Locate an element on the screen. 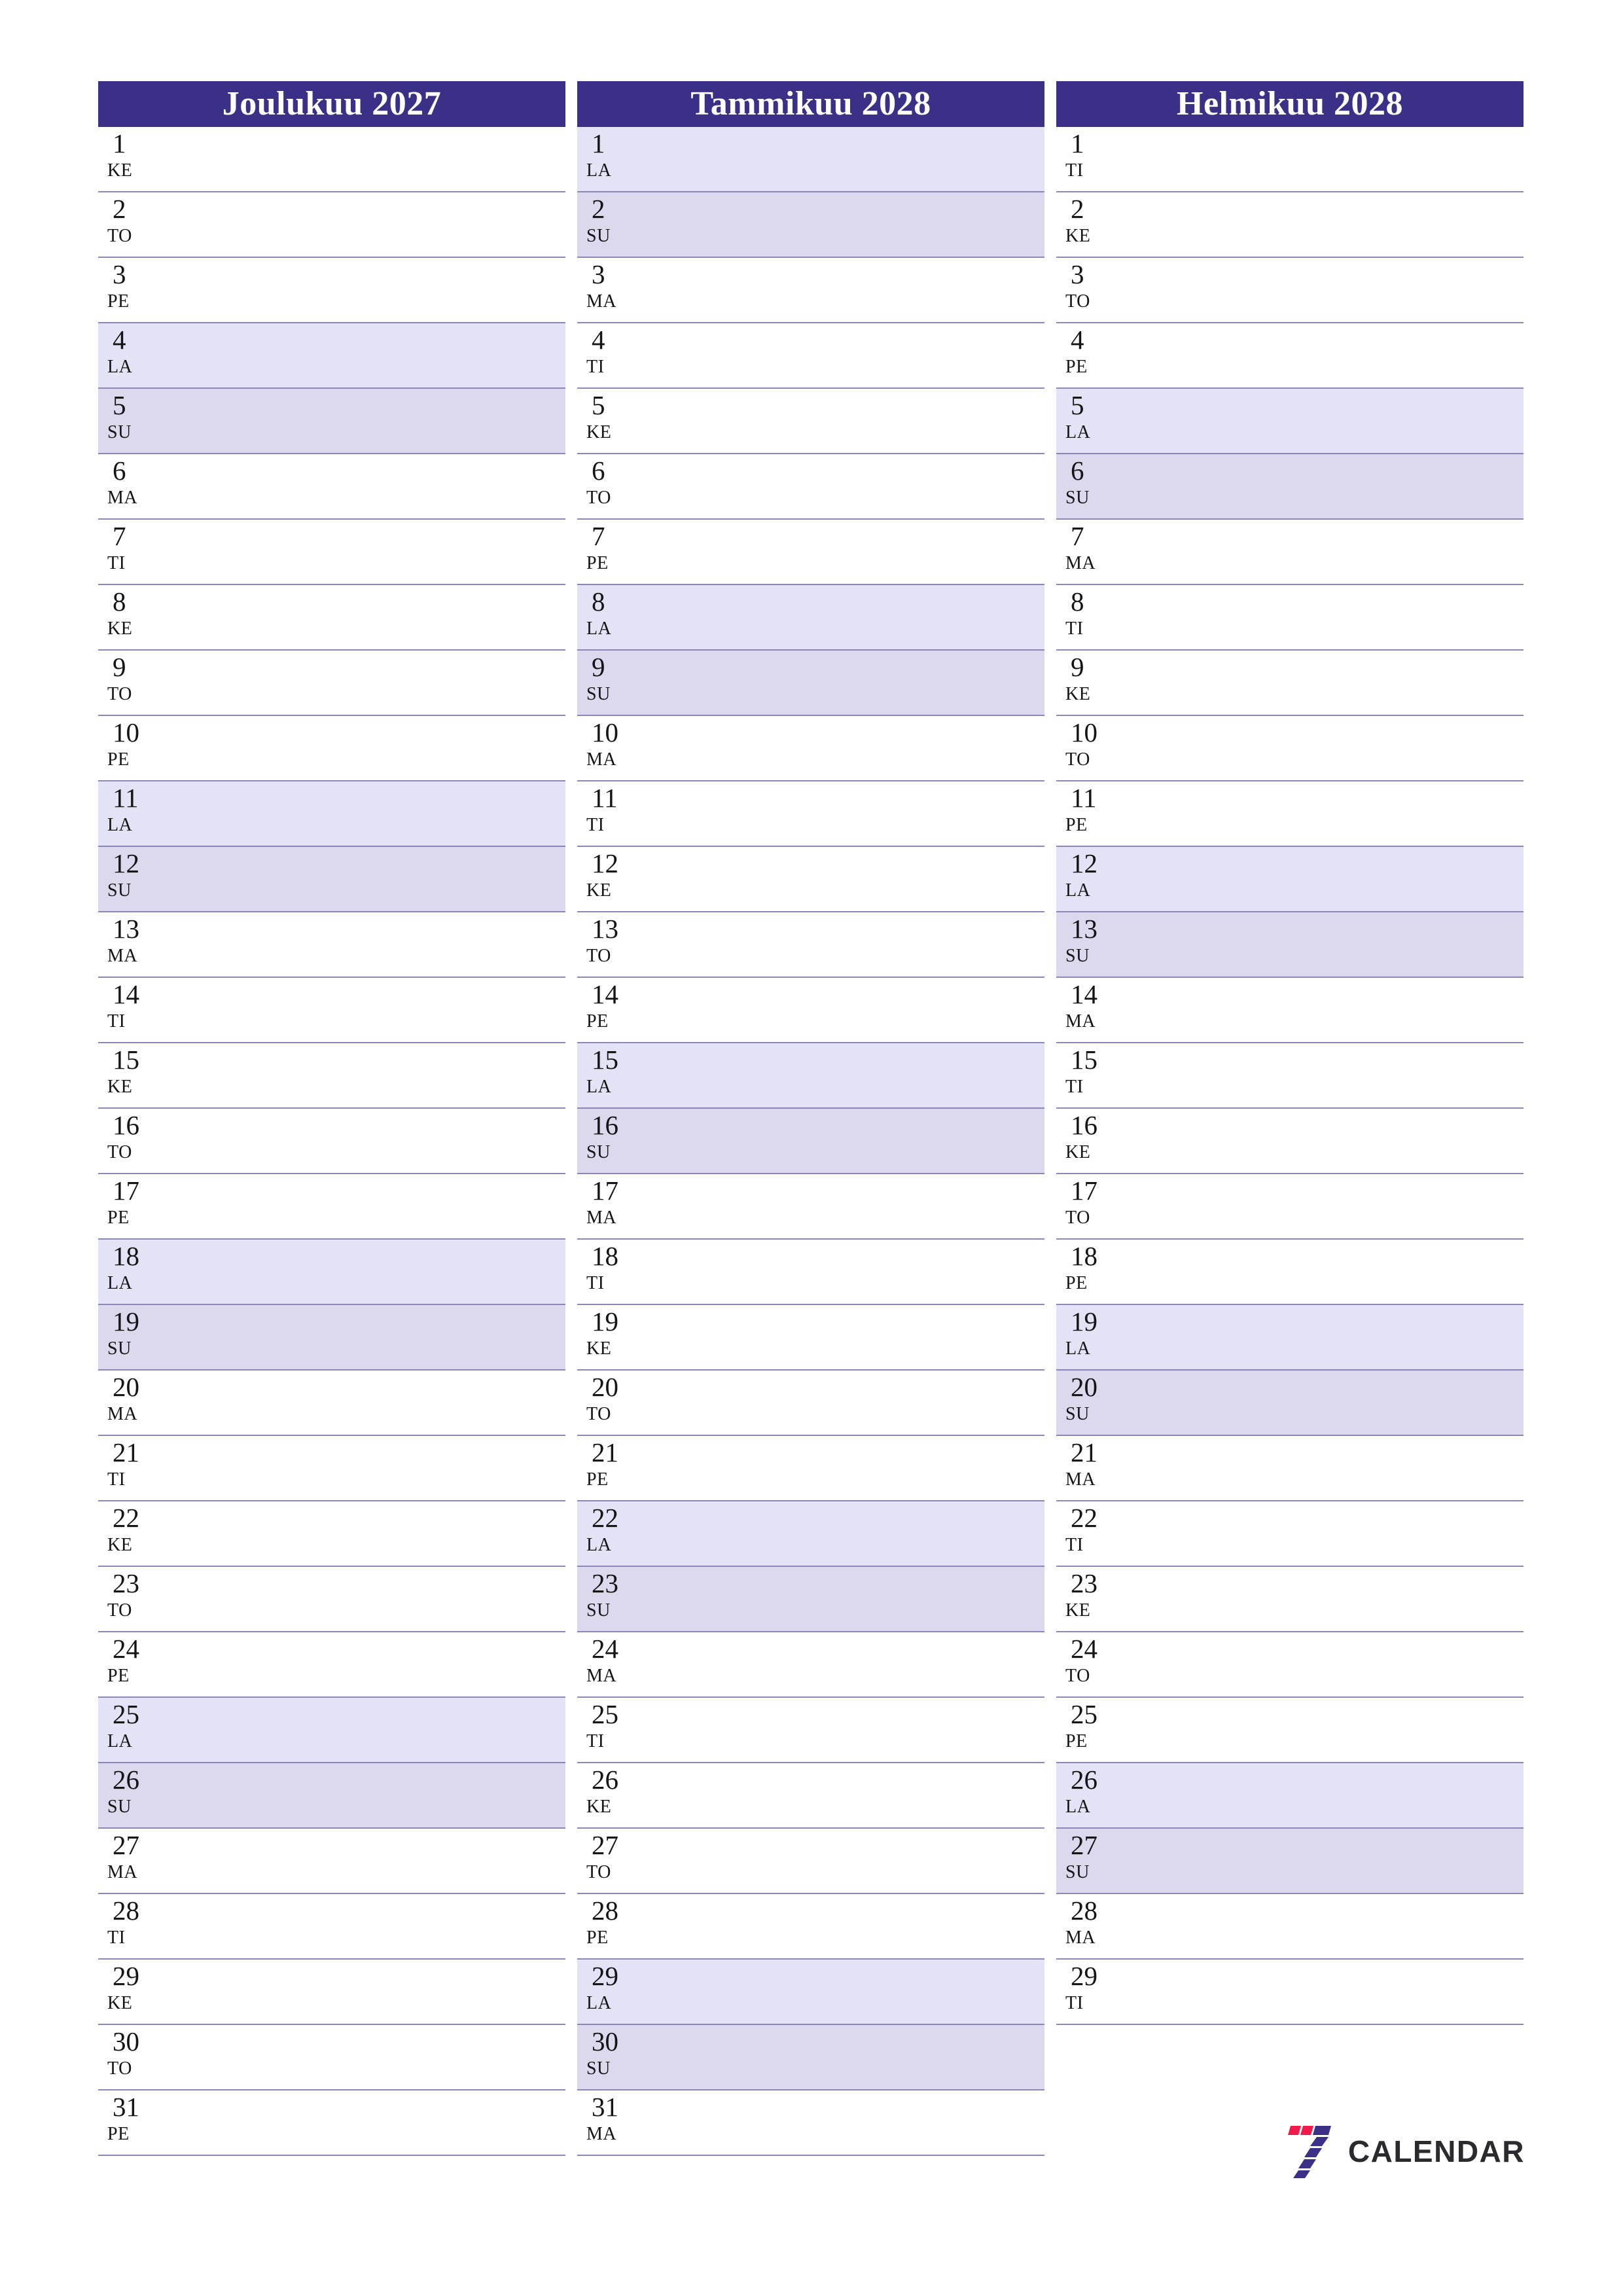 The height and width of the screenshot is (2296, 1623). day-row: 13 TO is located at coordinates (810, 945).